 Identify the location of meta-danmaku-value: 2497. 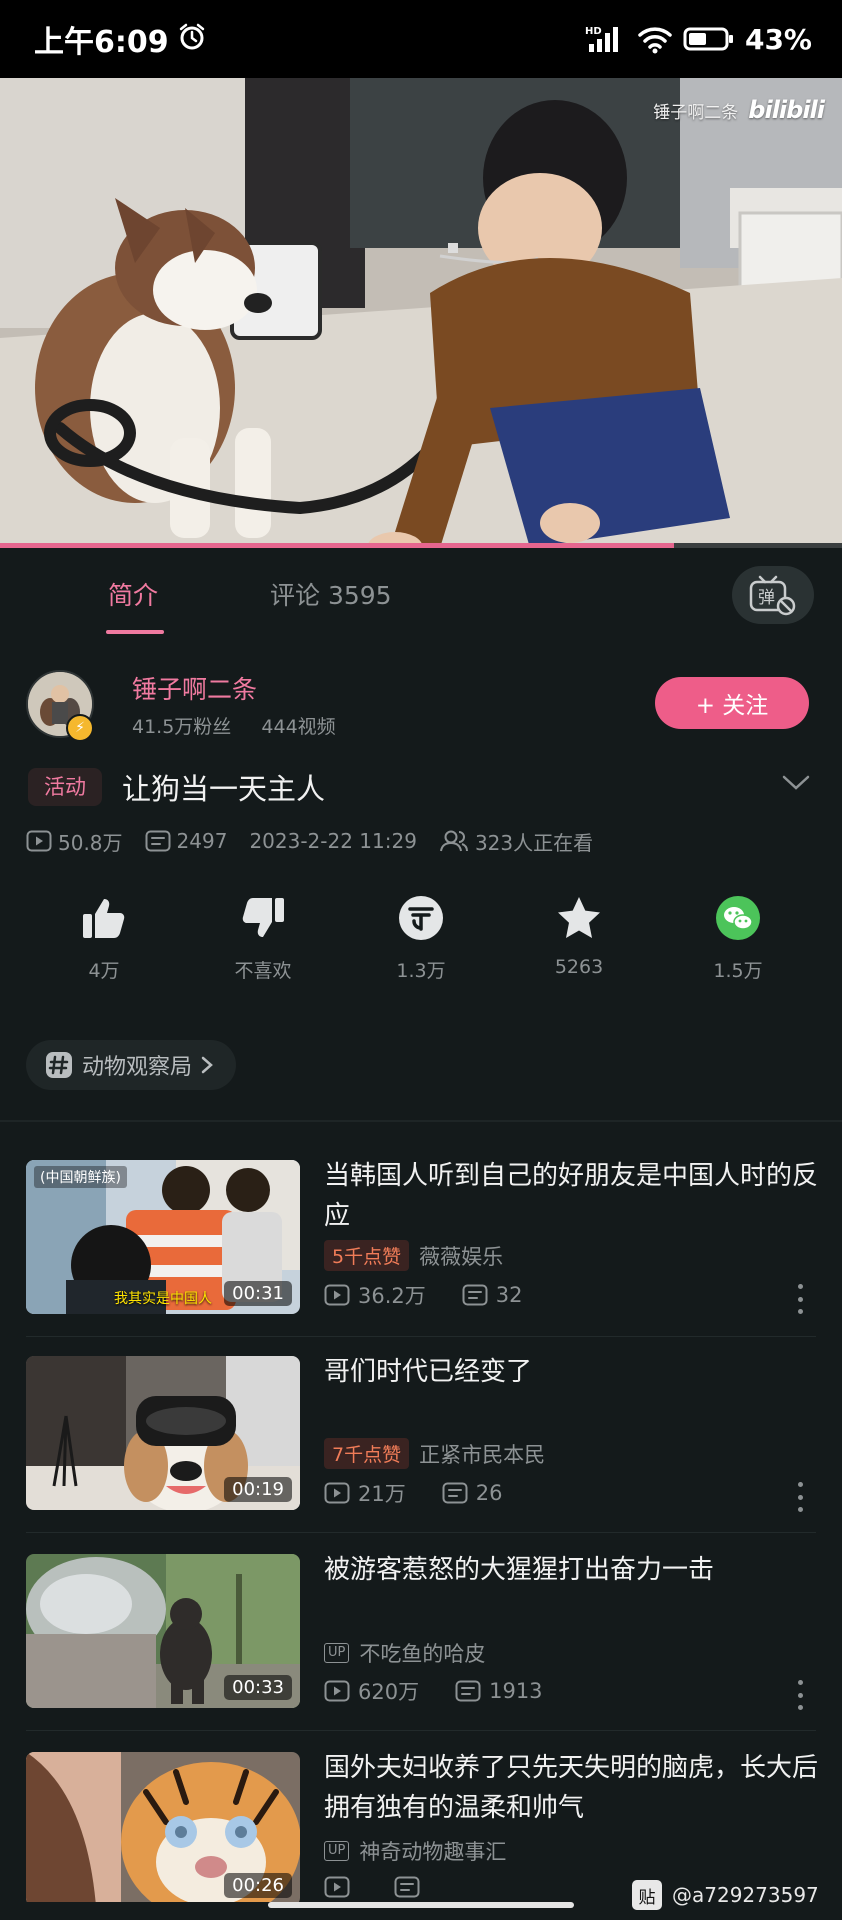
(202, 841).